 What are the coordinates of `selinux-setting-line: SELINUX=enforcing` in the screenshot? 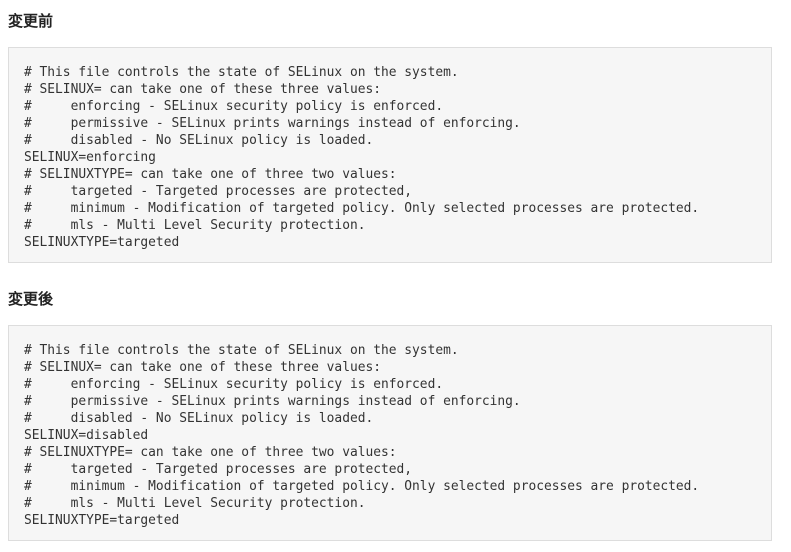 It's located at (90, 157).